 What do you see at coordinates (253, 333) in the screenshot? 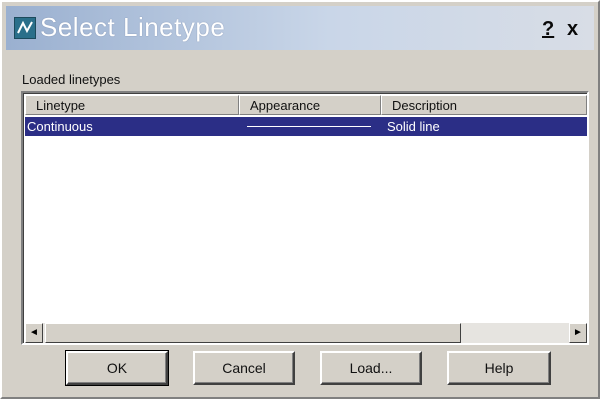
I see `scroll-thumb` at bounding box center [253, 333].